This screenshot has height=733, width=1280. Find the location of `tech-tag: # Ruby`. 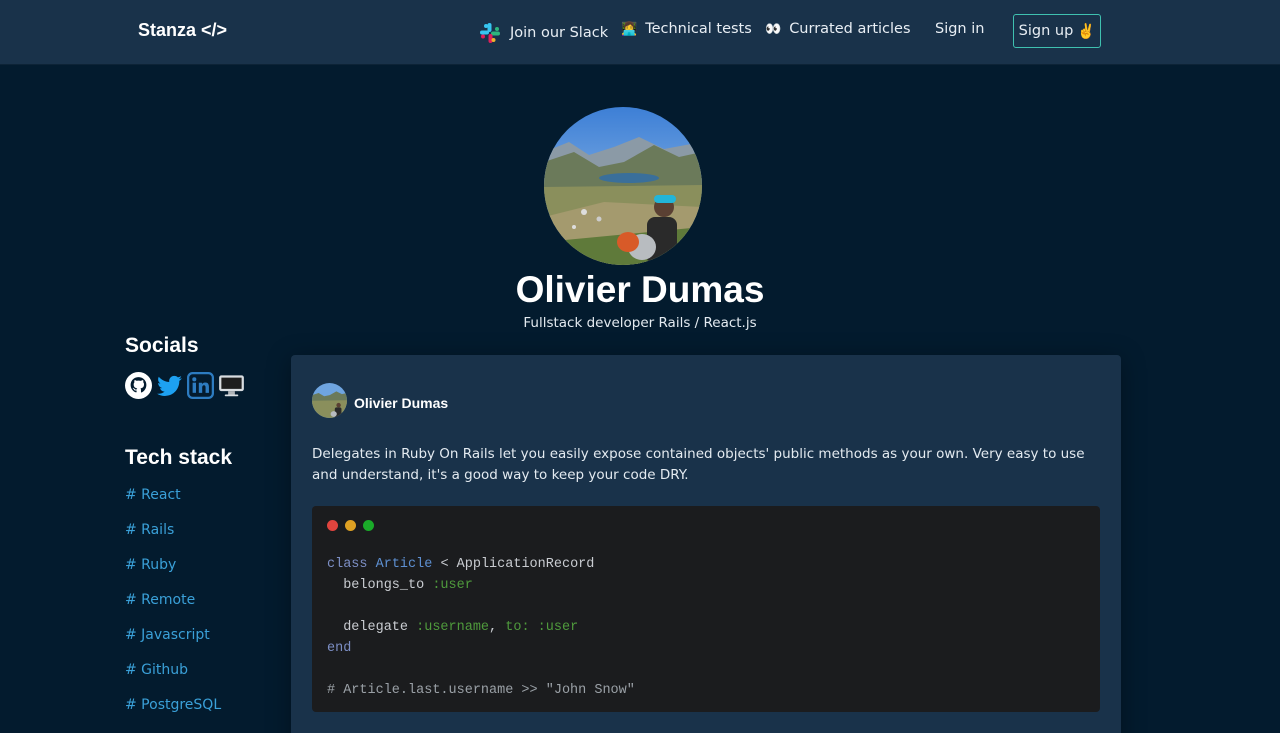

tech-tag: # Ruby is located at coordinates (173, 574).